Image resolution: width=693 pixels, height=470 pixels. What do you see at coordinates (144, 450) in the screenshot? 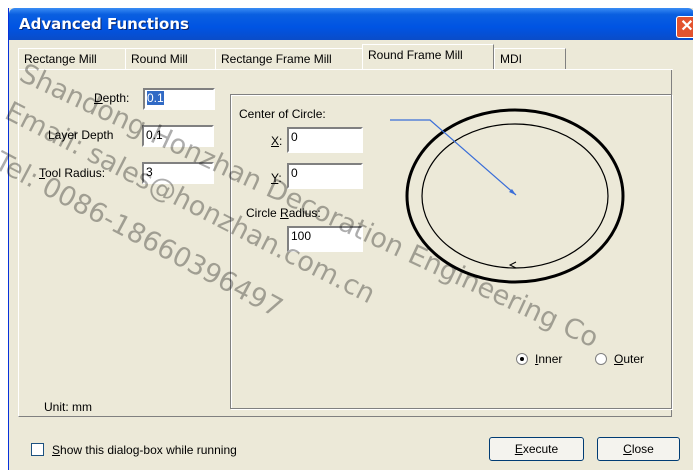
I see `show-dialog-label: Show this dialog-box while running` at bounding box center [144, 450].